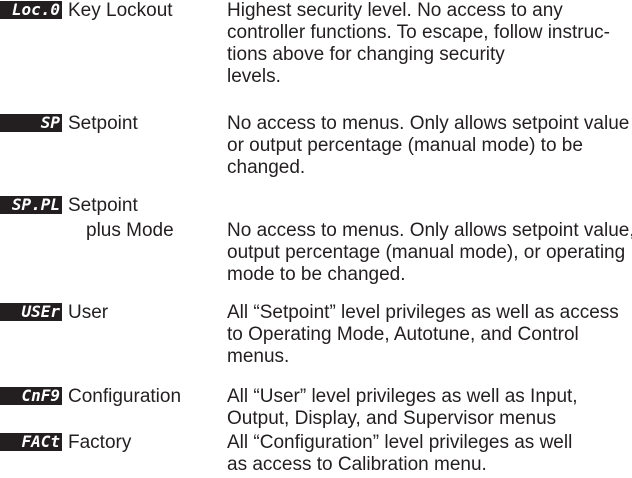 This screenshot has height=478, width=632. Describe the element at coordinates (366, 54) in the screenshot. I see `description-line: tions above for changing security` at that location.